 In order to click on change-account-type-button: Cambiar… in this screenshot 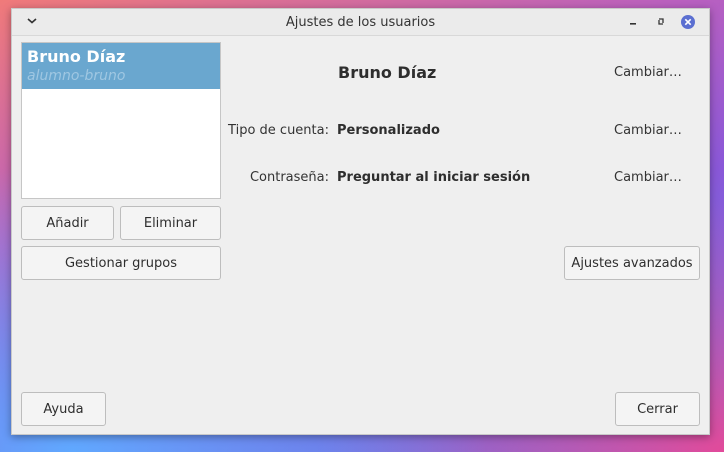, I will do `click(648, 130)`.